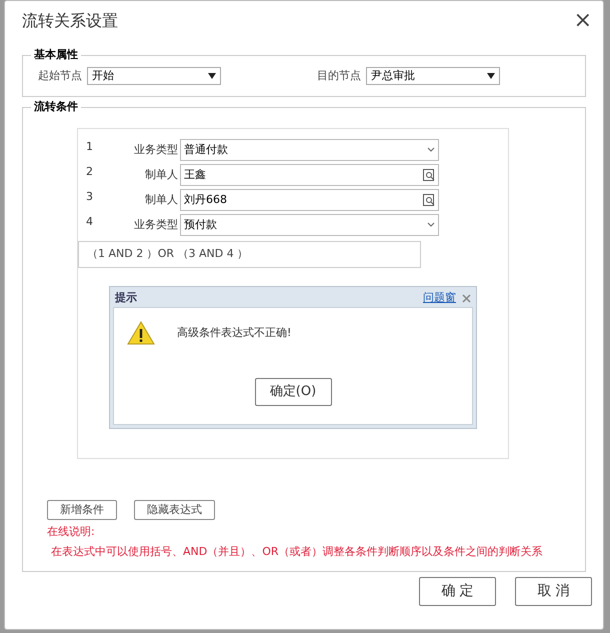 The height and width of the screenshot is (633, 610). I want to click on action-button: 隐藏表达式, so click(174, 510).